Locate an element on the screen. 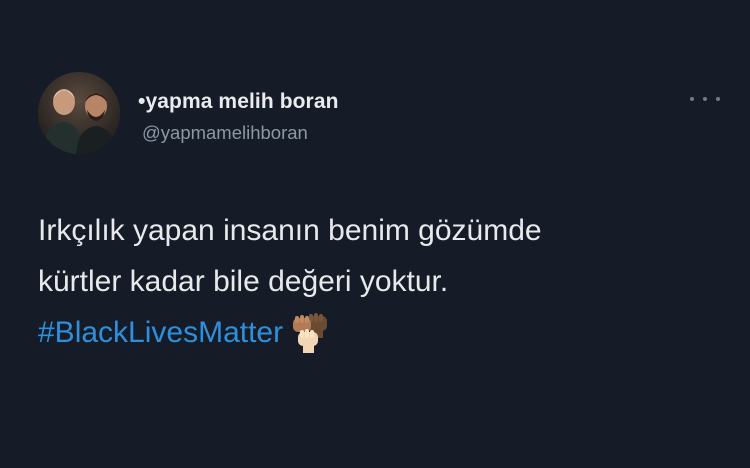 This screenshot has height=468, width=750. profile-photo-icon is located at coordinates (79, 113).